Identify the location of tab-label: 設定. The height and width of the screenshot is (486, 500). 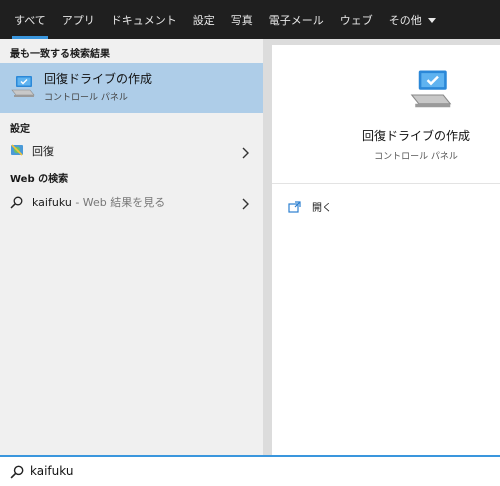
(203, 20).